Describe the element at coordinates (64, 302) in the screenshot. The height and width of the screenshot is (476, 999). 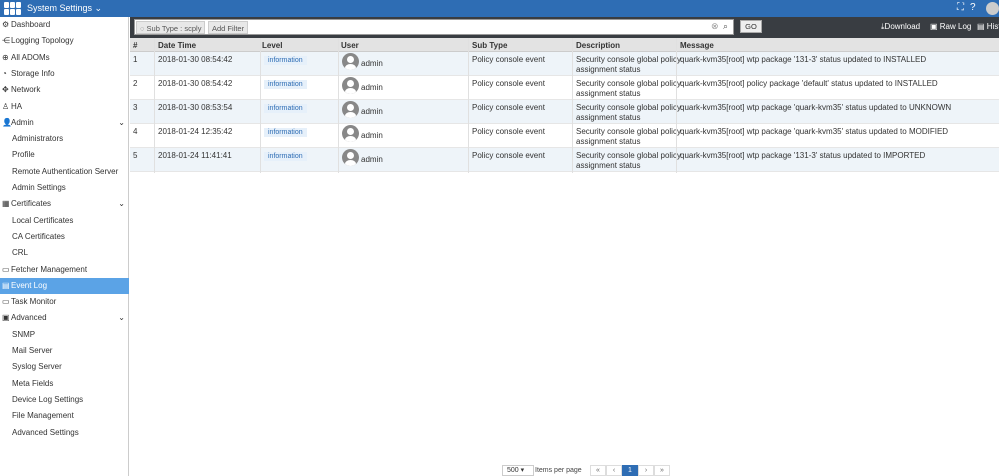
I see `sidebar-item-task-monitor: ▭Task Monitor` at that location.